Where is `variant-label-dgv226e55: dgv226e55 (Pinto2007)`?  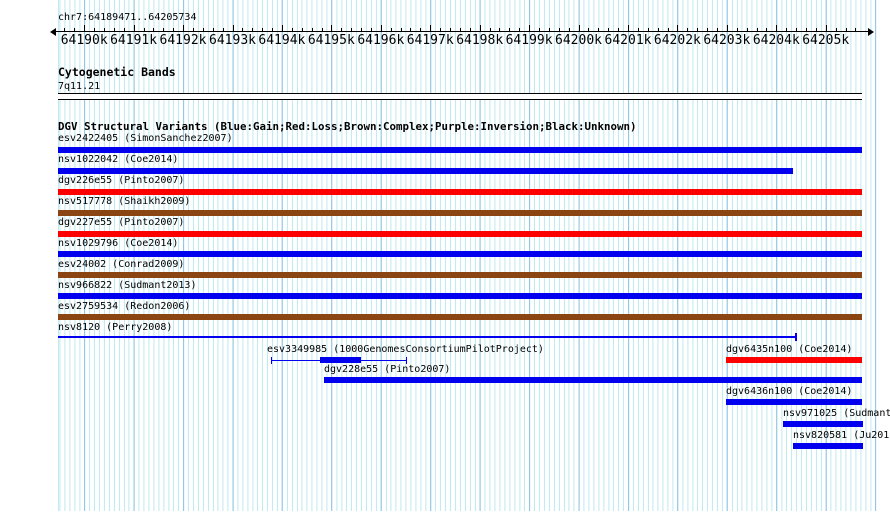
variant-label-dgv226e55: dgv226e55 (Pinto2007) is located at coordinates (121, 181).